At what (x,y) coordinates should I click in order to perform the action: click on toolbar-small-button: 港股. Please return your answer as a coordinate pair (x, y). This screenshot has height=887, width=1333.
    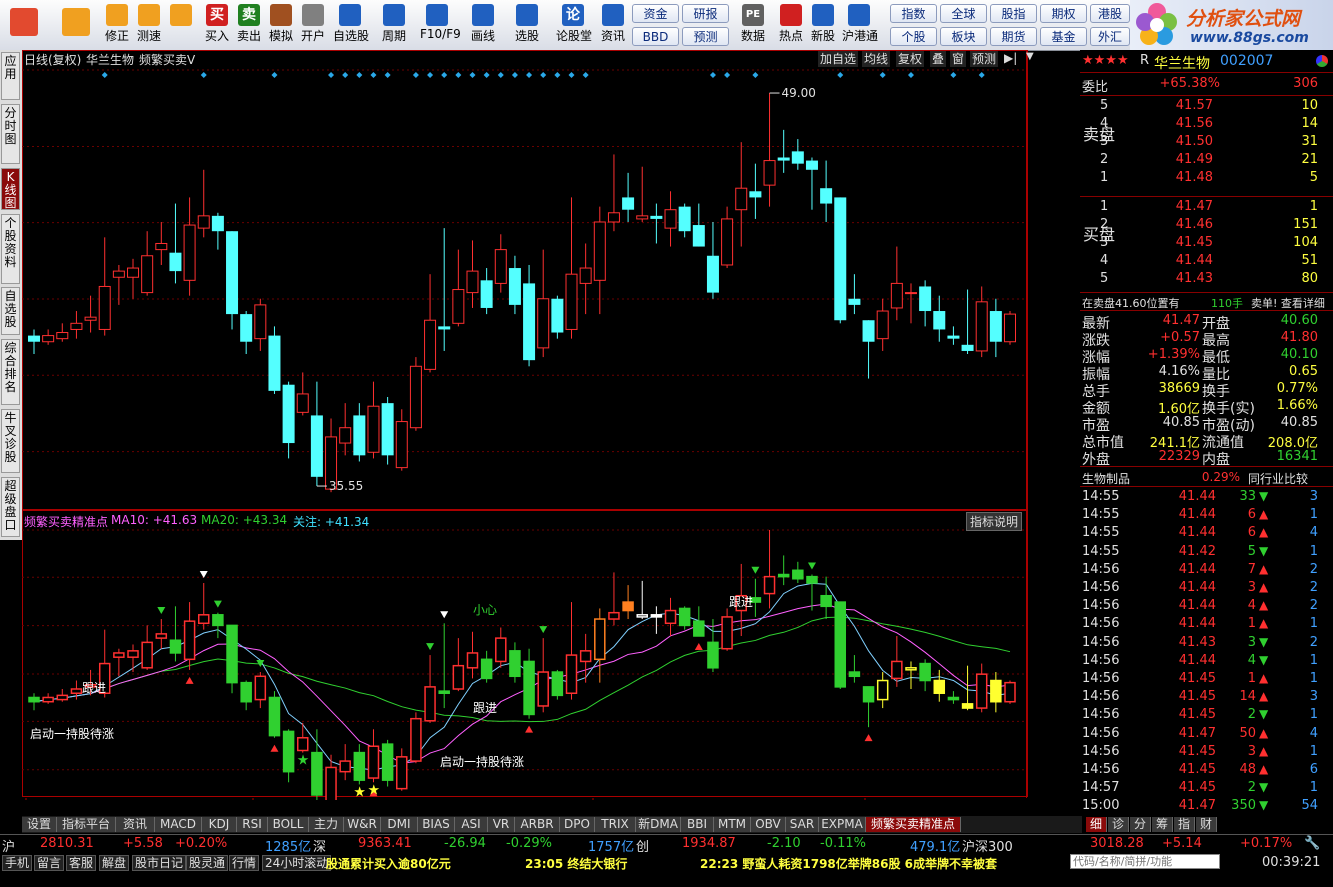
    Looking at the image, I should click on (1110, 13).